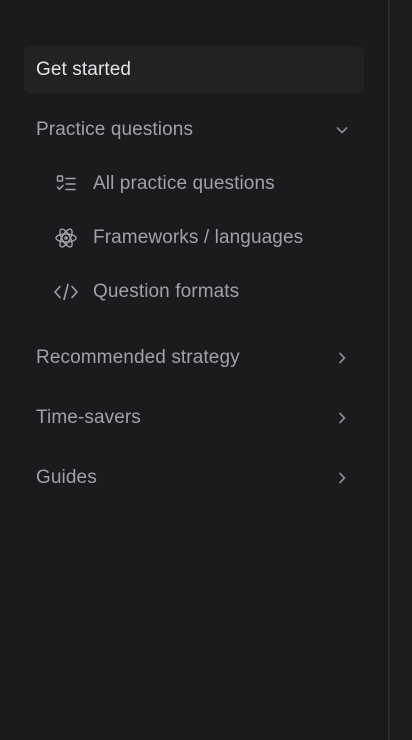 The image size is (412, 740). Describe the element at coordinates (194, 478) in the screenshot. I see `sidebar-section-guides: Guides` at that location.